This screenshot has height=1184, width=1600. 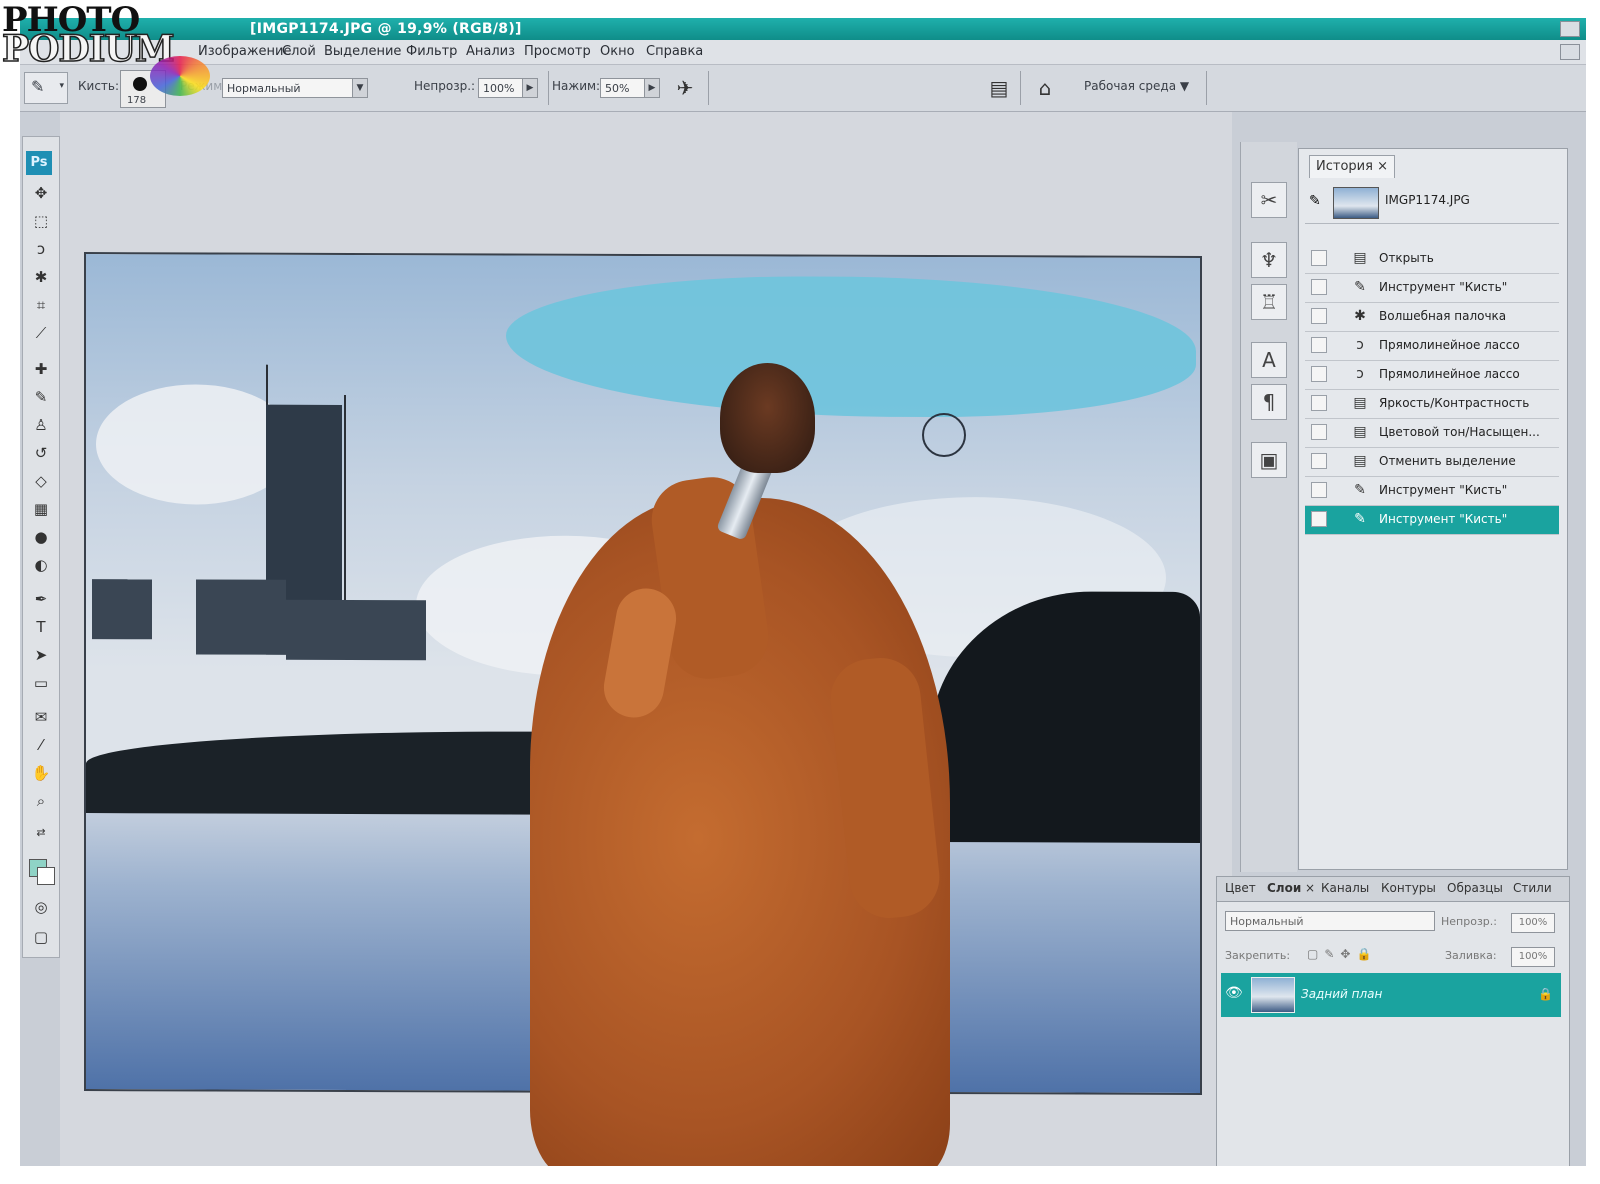 What do you see at coordinates (41, 833) in the screenshot?
I see `swap-colors-icon: ⇄` at bounding box center [41, 833].